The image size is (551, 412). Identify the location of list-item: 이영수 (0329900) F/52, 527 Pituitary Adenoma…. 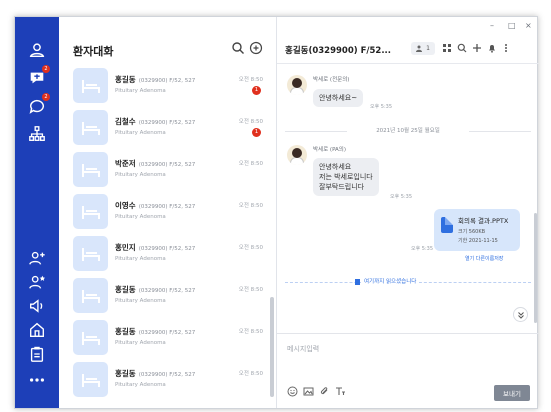
(164, 212).